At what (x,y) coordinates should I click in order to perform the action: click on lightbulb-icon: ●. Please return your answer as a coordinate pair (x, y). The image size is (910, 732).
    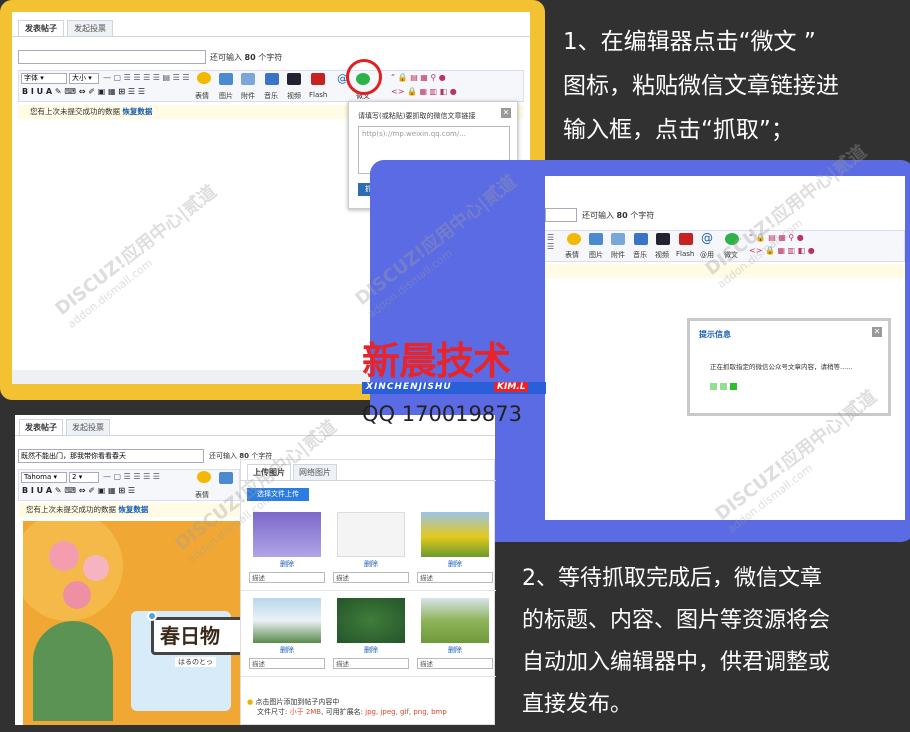
    Looking at the image, I should click on (250, 702).